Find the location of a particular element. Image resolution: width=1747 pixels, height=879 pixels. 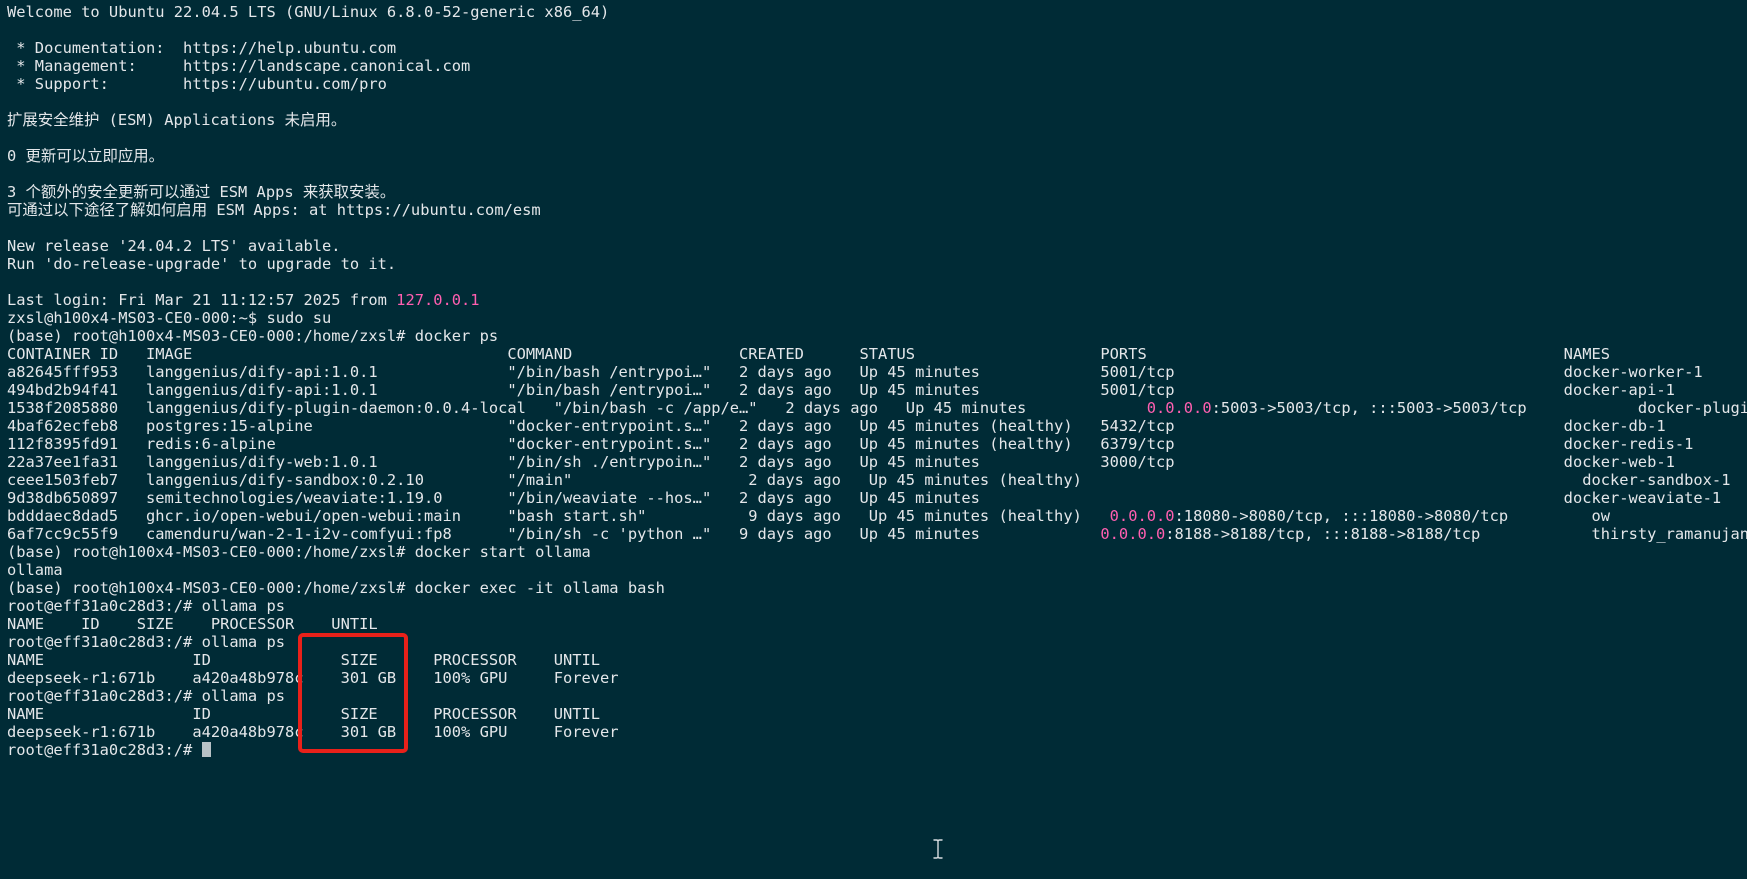

line-text: zxsl@h100x4-MS03-CE0-000:~$ sudo su is located at coordinates (169, 318).